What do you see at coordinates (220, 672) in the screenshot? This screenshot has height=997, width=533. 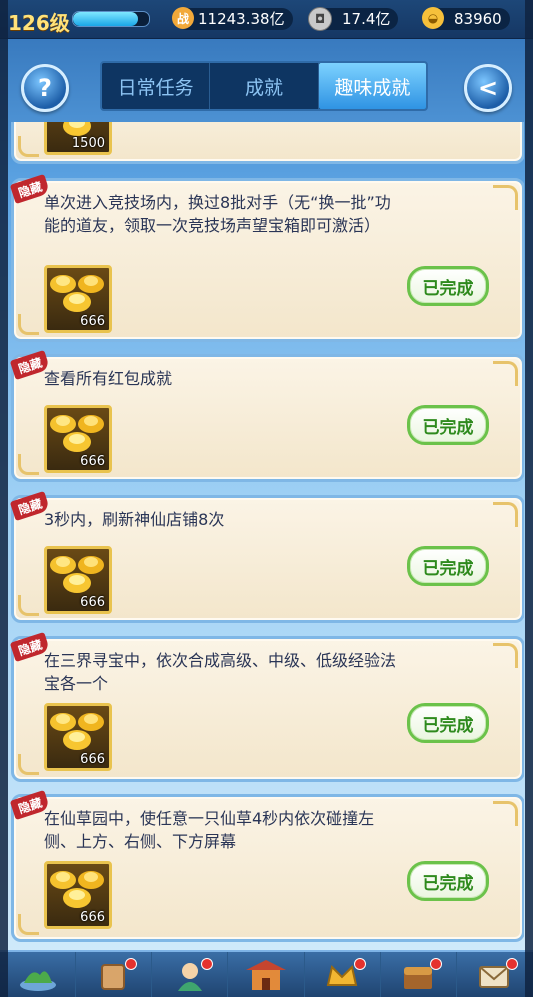 I see `achievement-description: 在三界寻宝中，依次合成高级、中级、低级经验法宝各一个` at bounding box center [220, 672].